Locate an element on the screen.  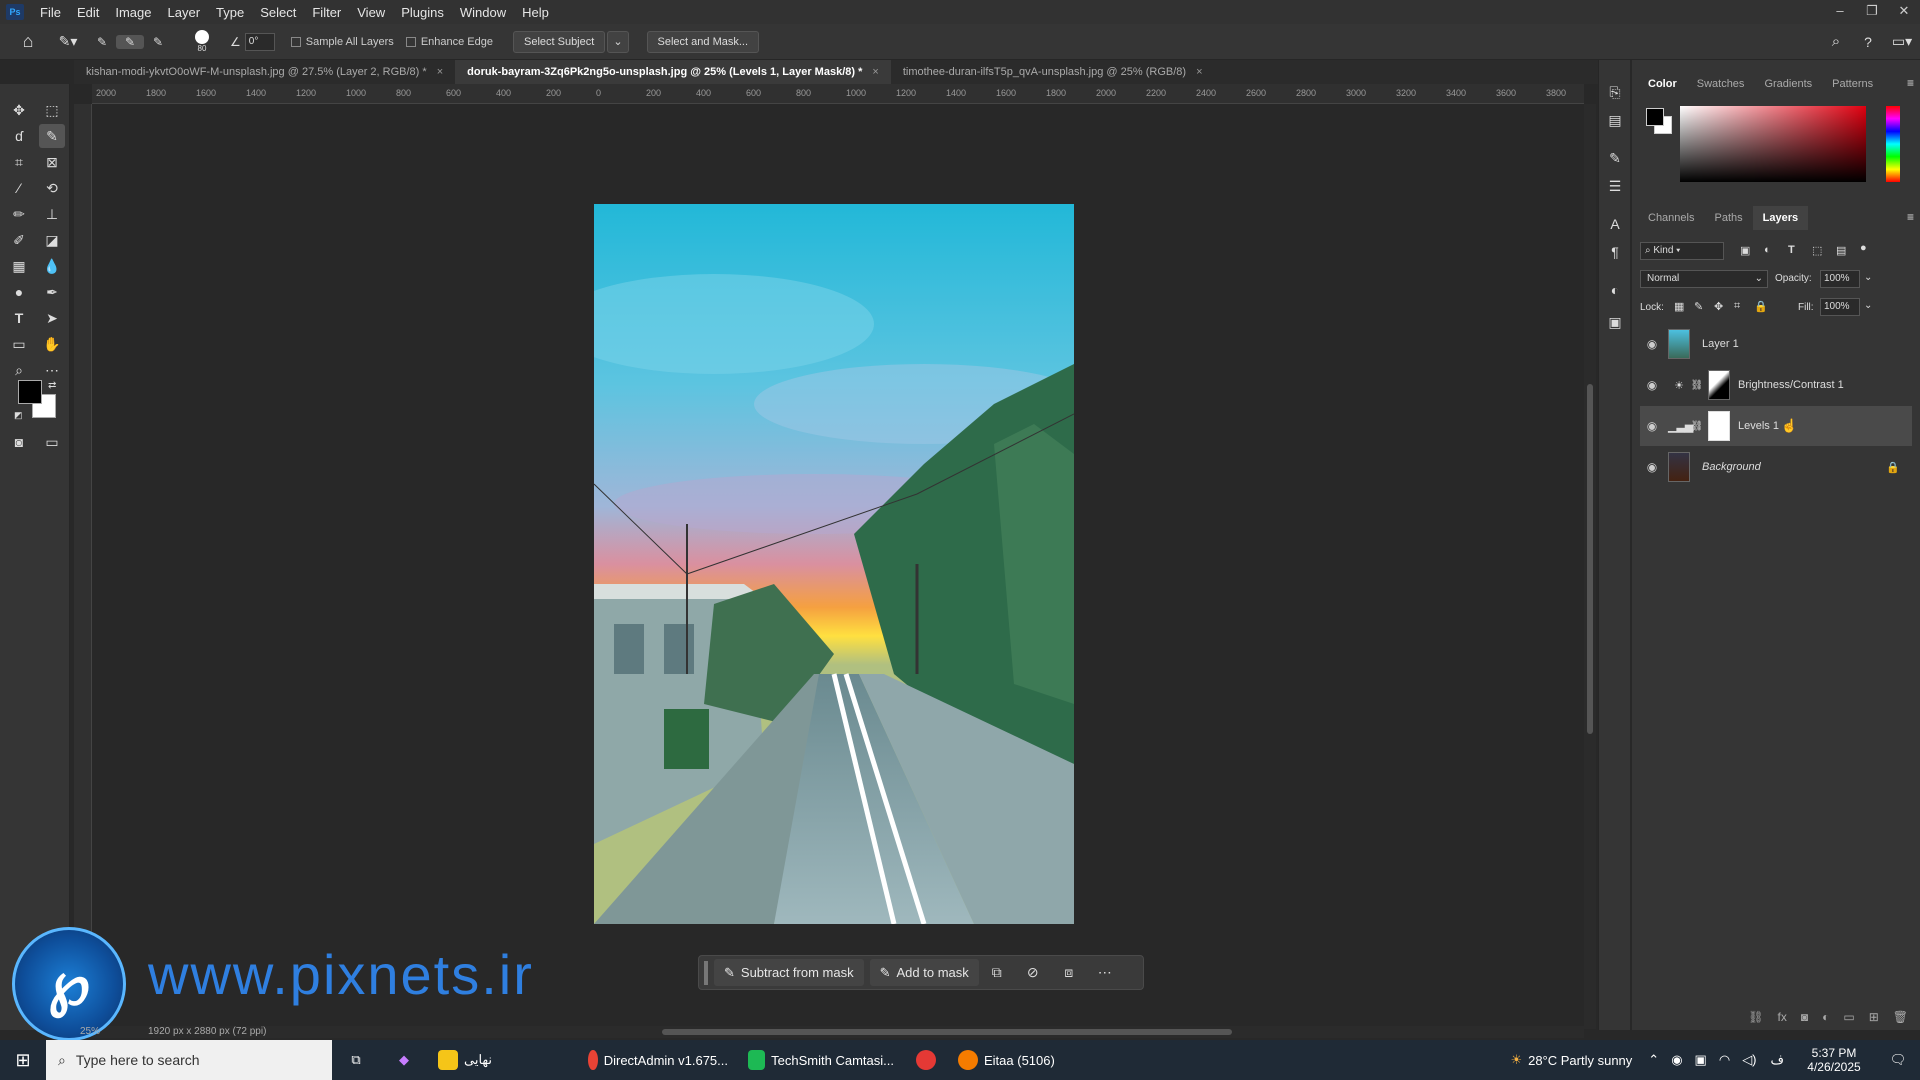
color-field is located at coordinates (1773, 144).